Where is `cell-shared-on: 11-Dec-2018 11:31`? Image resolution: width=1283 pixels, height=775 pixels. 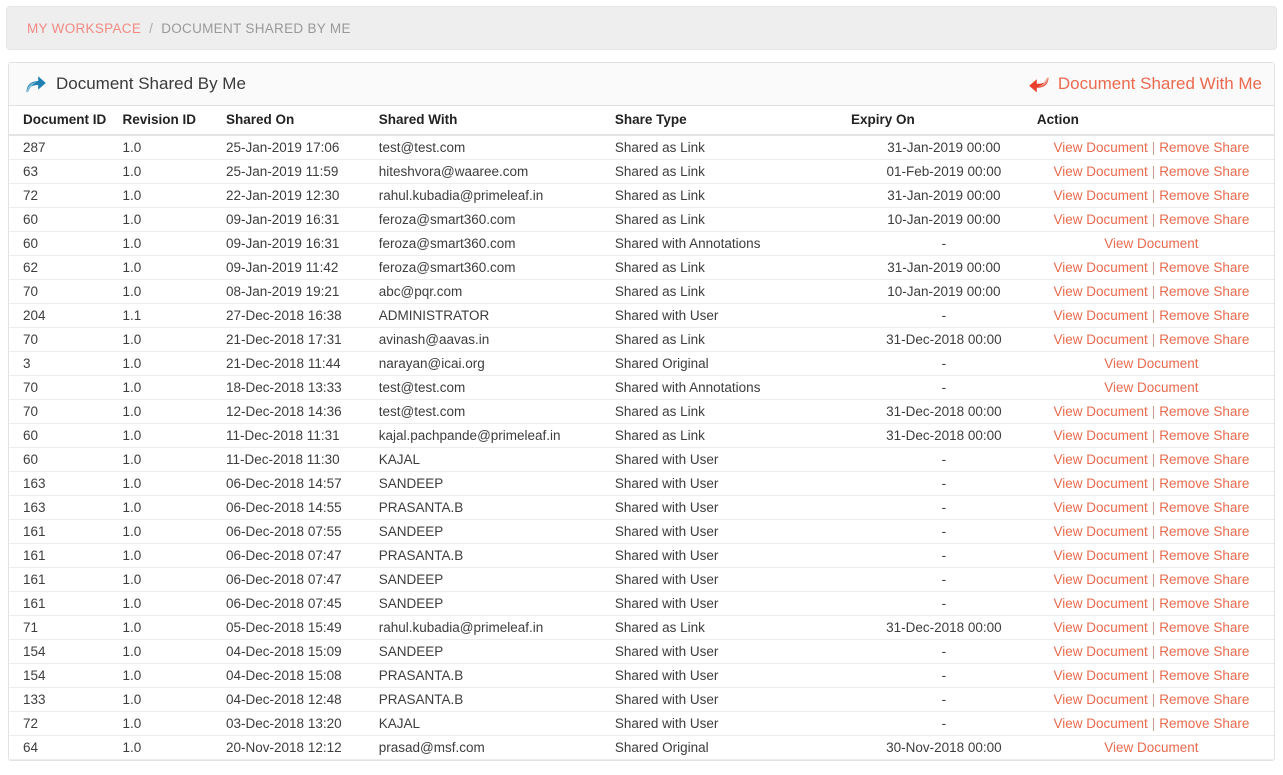
cell-shared-on: 11-Dec-2018 11:31 is located at coordinates (302, 435).